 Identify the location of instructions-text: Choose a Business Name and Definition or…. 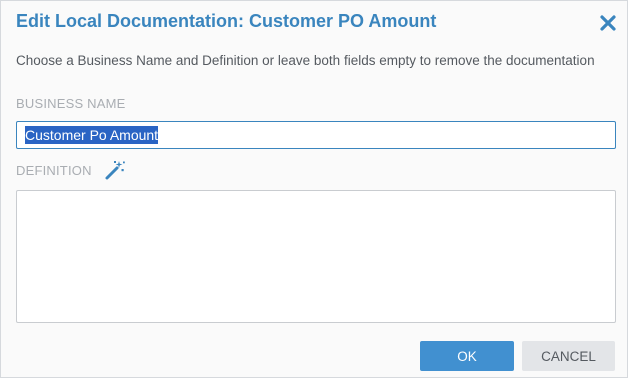
(305, 60).